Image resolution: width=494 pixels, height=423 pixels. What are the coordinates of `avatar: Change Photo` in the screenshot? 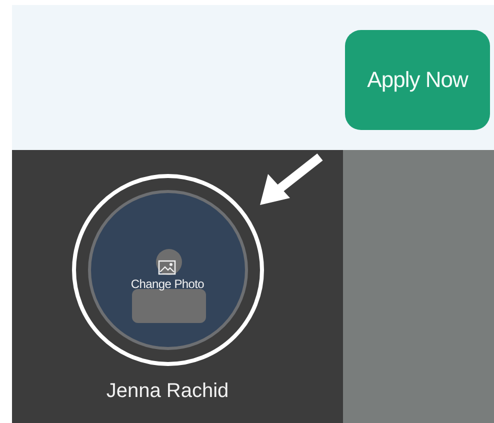 It's located at (168, 270).